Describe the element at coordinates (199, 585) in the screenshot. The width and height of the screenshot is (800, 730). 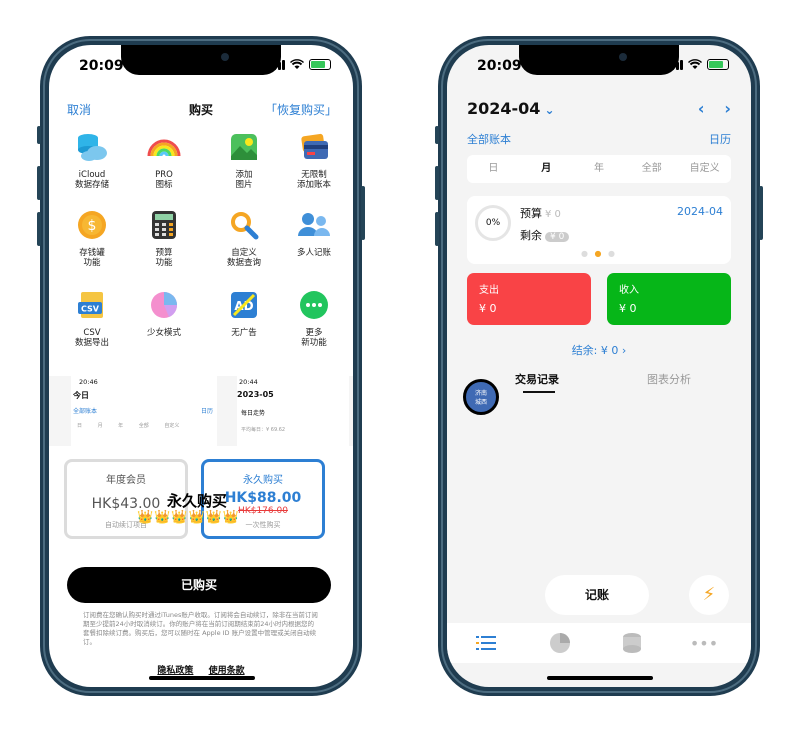
I see `purchased-button: 已购买` at that location.